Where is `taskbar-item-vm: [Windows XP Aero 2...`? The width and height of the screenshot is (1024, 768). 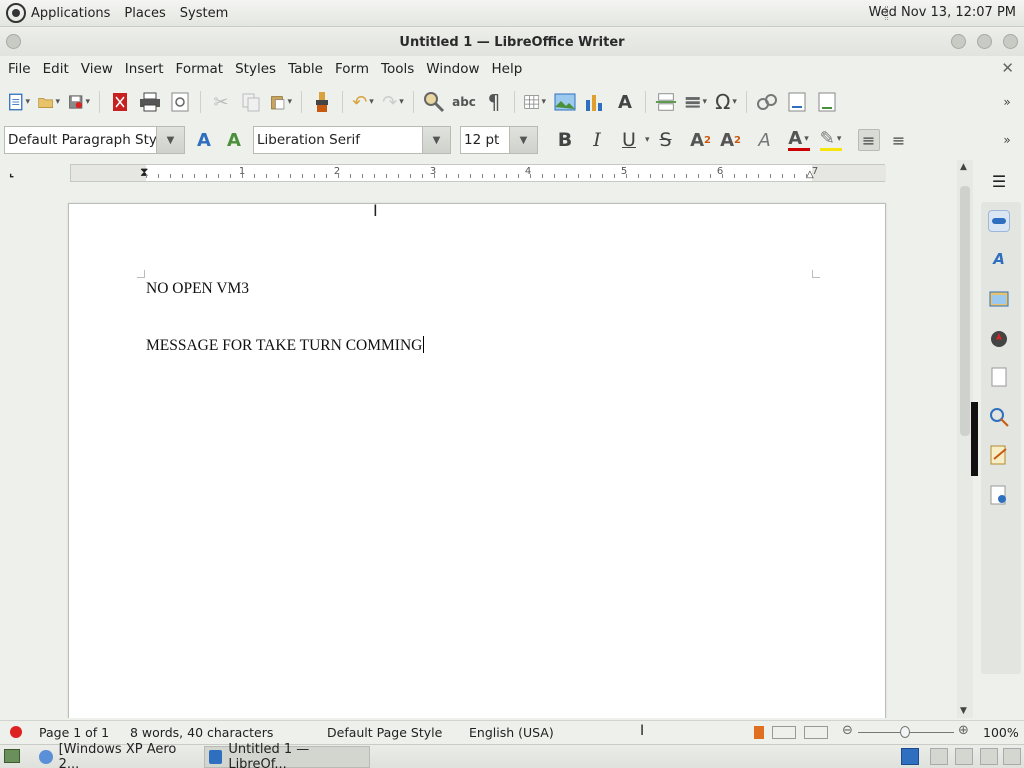 taskbar-item-vm: [Windows XP Aero 2... is located at coordinates (118, 755).